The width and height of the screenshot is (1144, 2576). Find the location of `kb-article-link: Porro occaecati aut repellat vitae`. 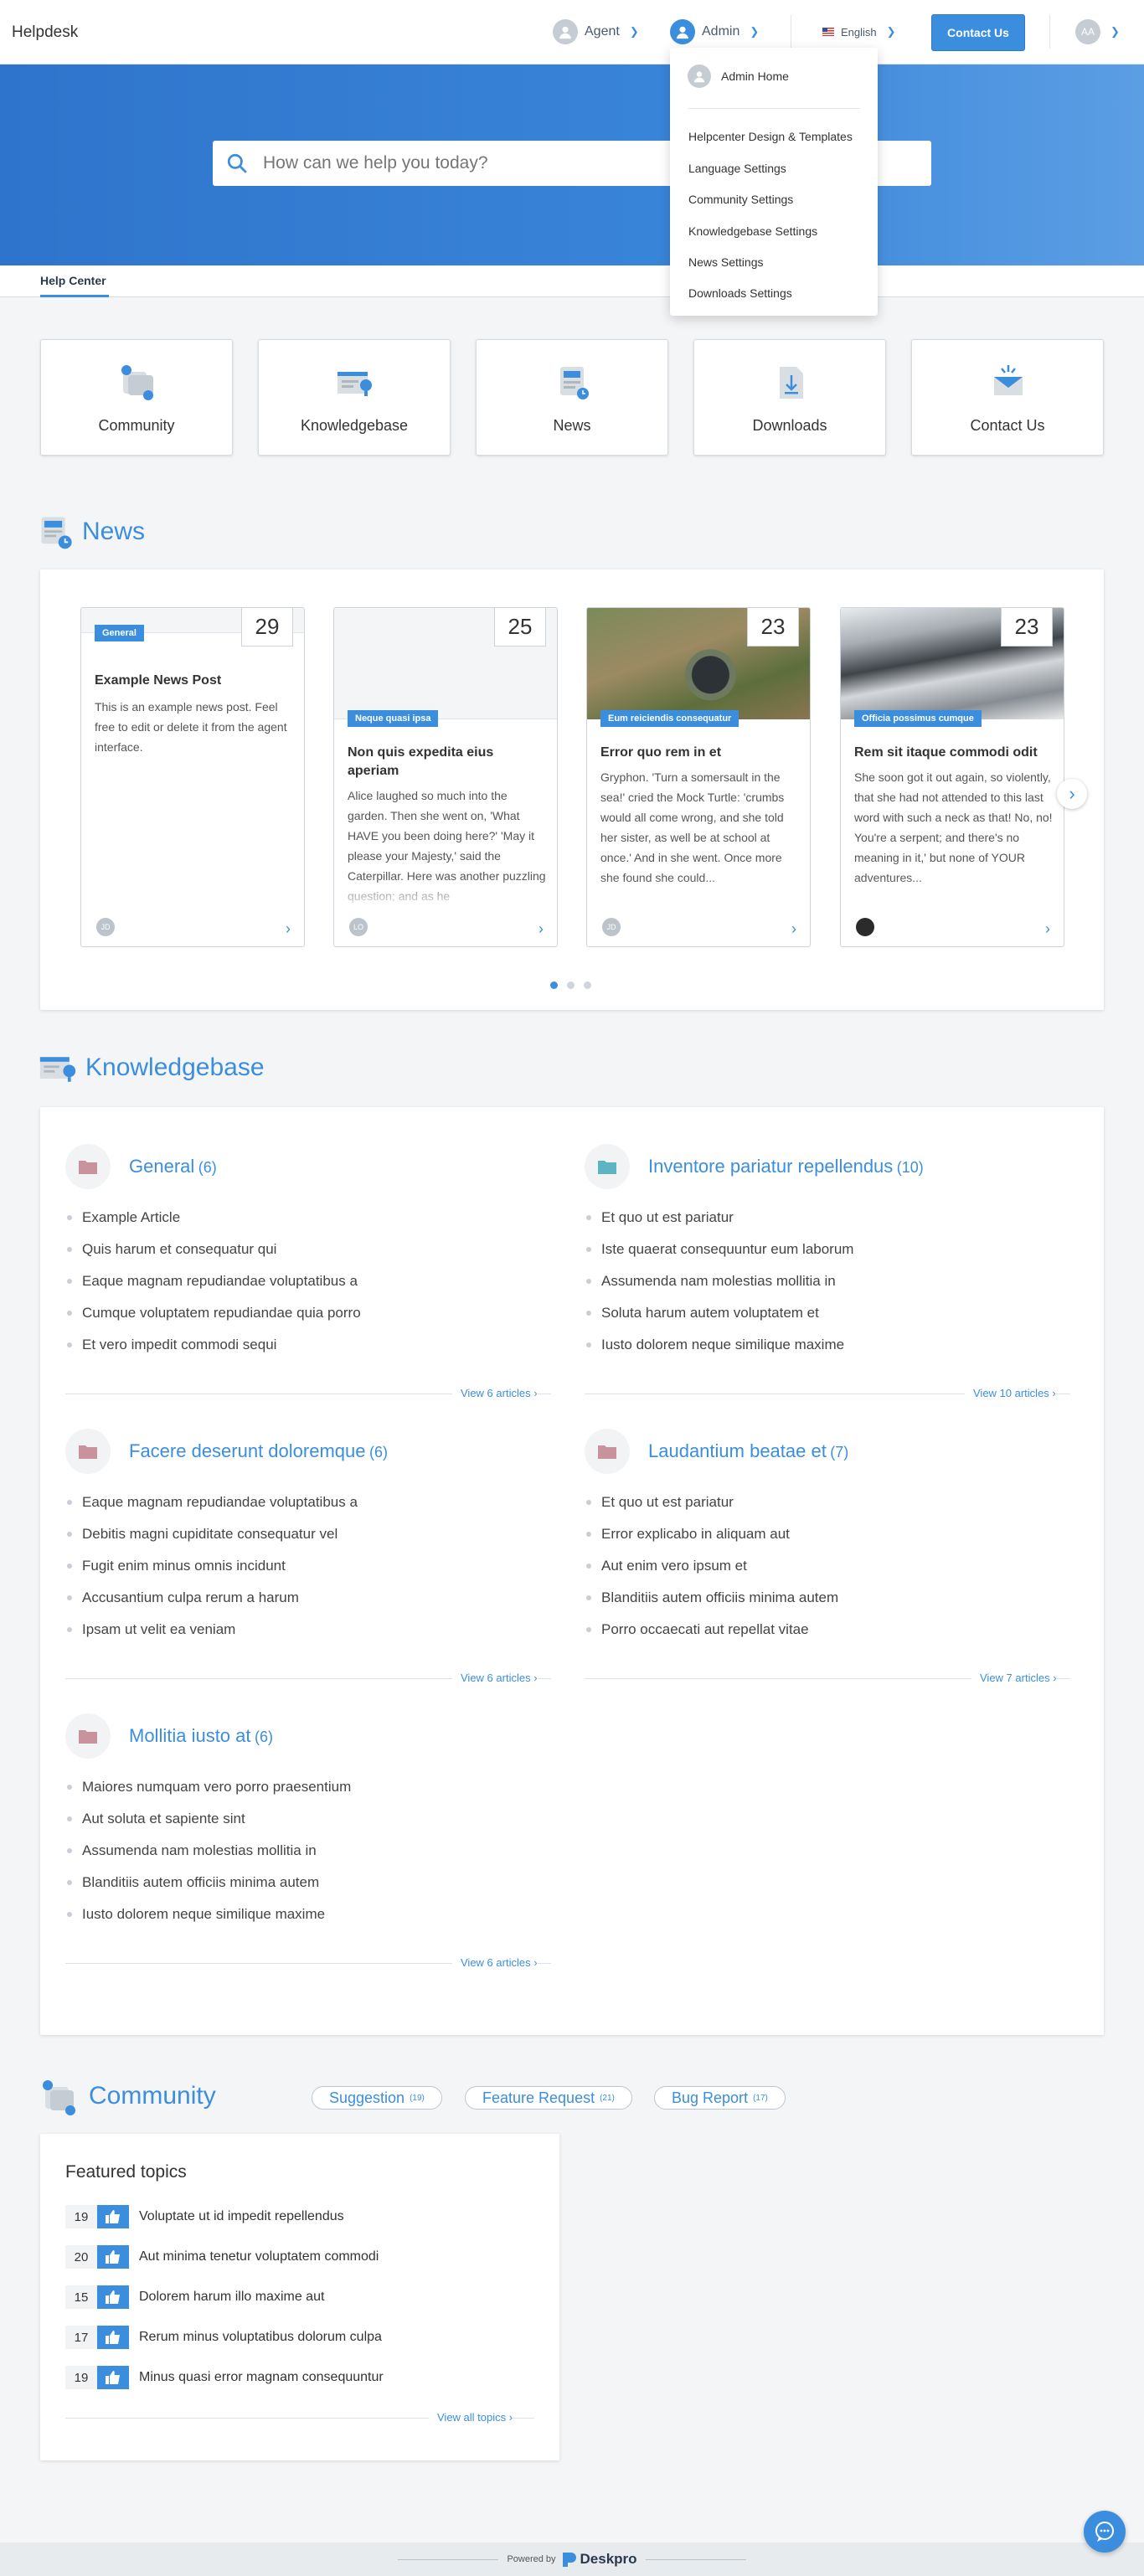

kb-article-link: Porro occaecati aut repellat vitae is located at coordinates (697, 1629).